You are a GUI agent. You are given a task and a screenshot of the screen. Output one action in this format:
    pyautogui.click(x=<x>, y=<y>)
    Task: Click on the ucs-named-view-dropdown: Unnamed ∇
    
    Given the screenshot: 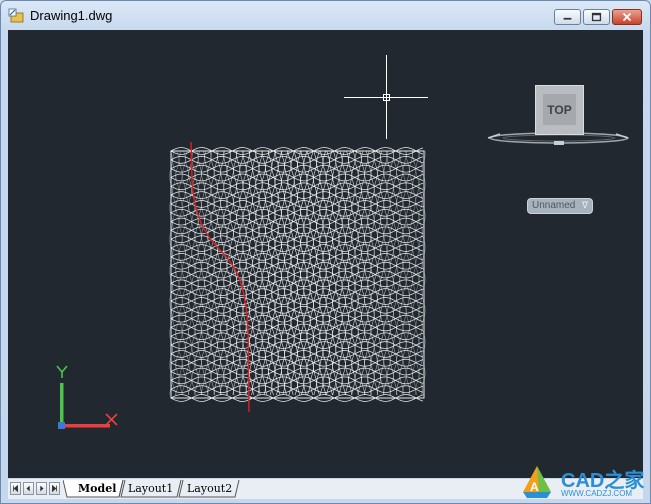 What is the action you would take?
    pyautogui.click(x=560, y=206)
    